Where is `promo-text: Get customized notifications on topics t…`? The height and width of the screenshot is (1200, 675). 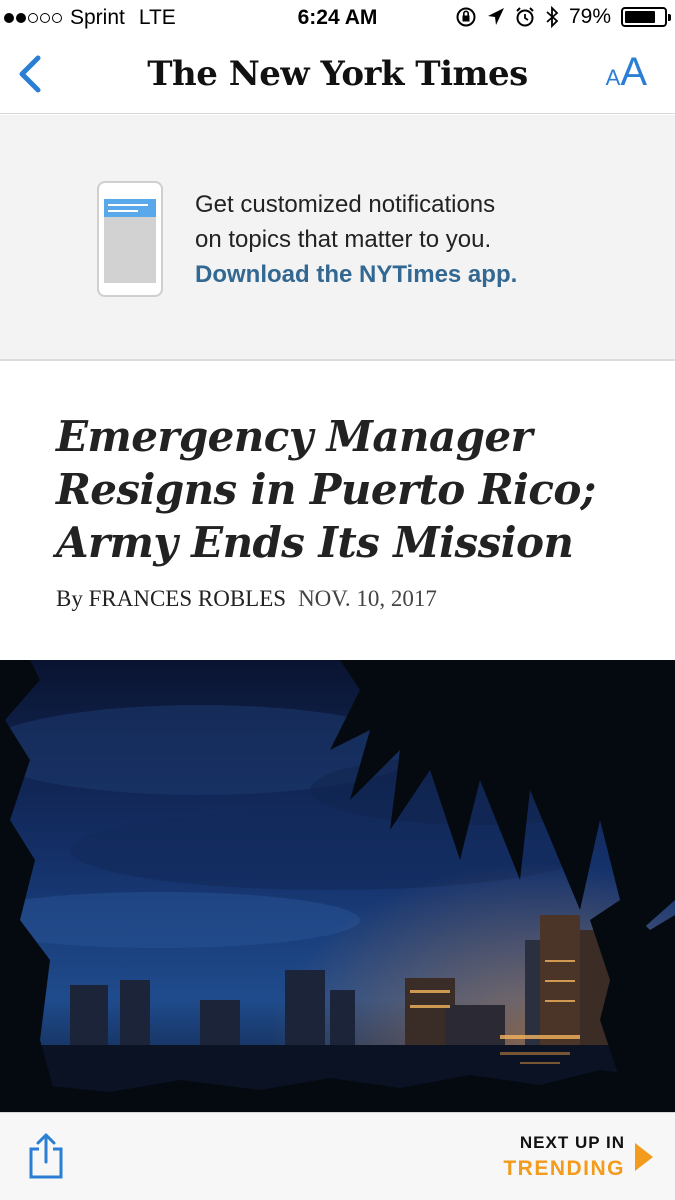 promo-text: Get customized notifications on topics t… is located at coordinates (356, 239).